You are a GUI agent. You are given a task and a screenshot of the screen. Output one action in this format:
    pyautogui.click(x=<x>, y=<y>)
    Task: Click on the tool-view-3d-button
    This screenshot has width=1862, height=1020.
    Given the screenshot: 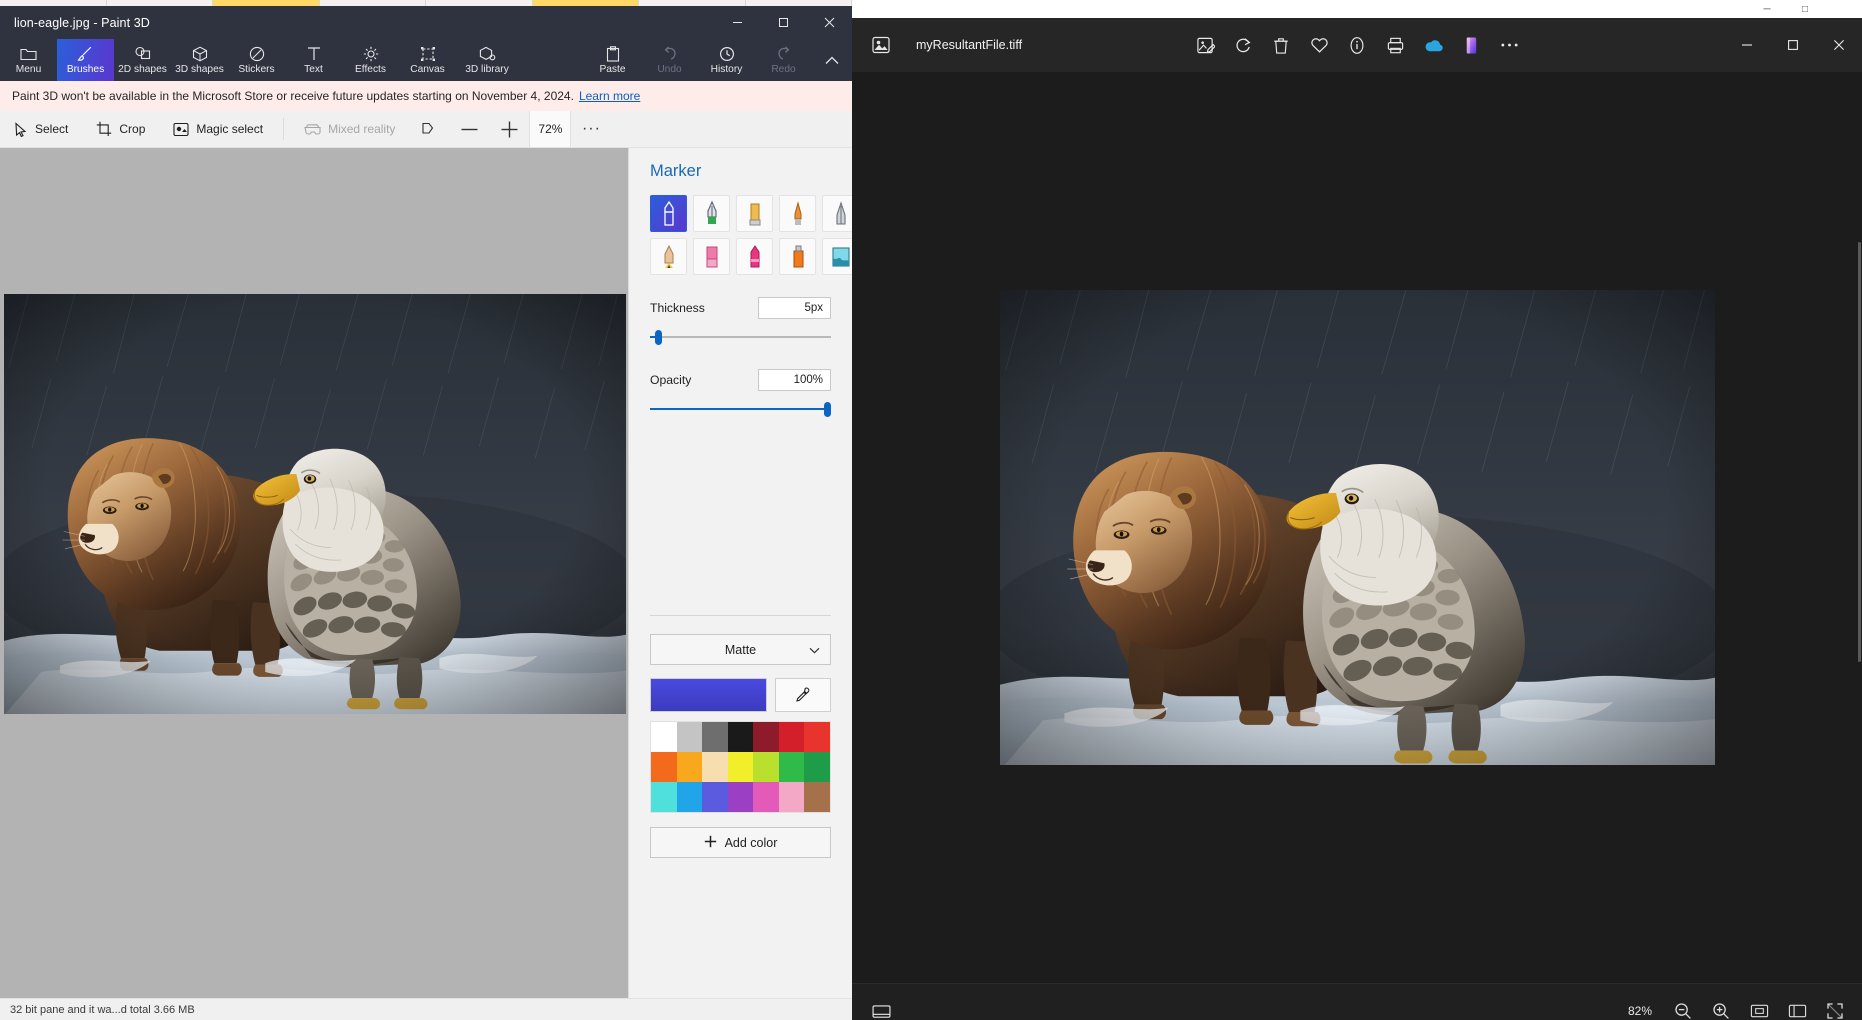 What is the action you would take?
    pyautogui.click(x=429, y=129)
    